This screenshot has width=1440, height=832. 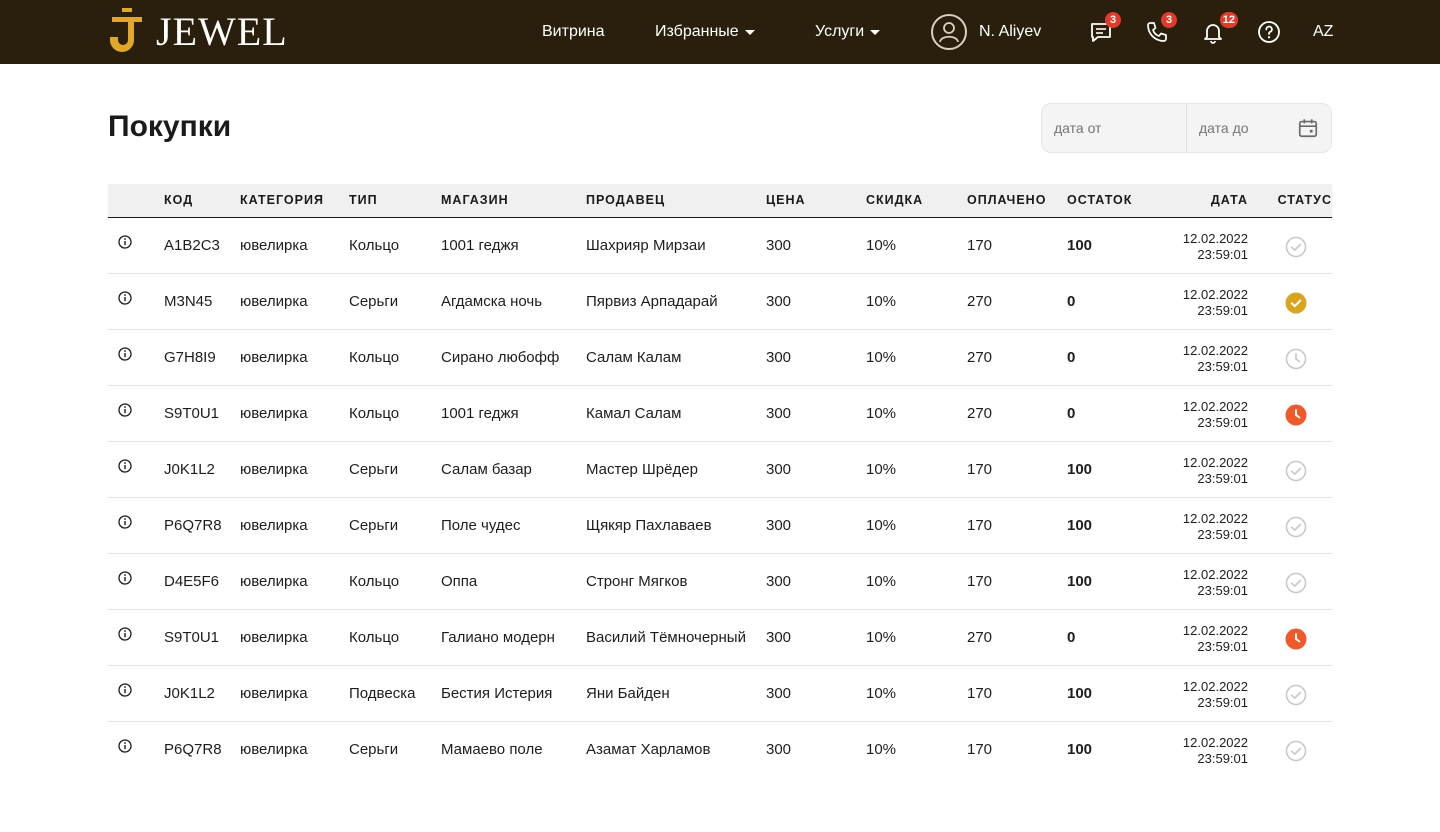 What do you see at coordinates (178, 200) in the screenshot?
I see `header-code: КОД` at bounding box center [178, 200].